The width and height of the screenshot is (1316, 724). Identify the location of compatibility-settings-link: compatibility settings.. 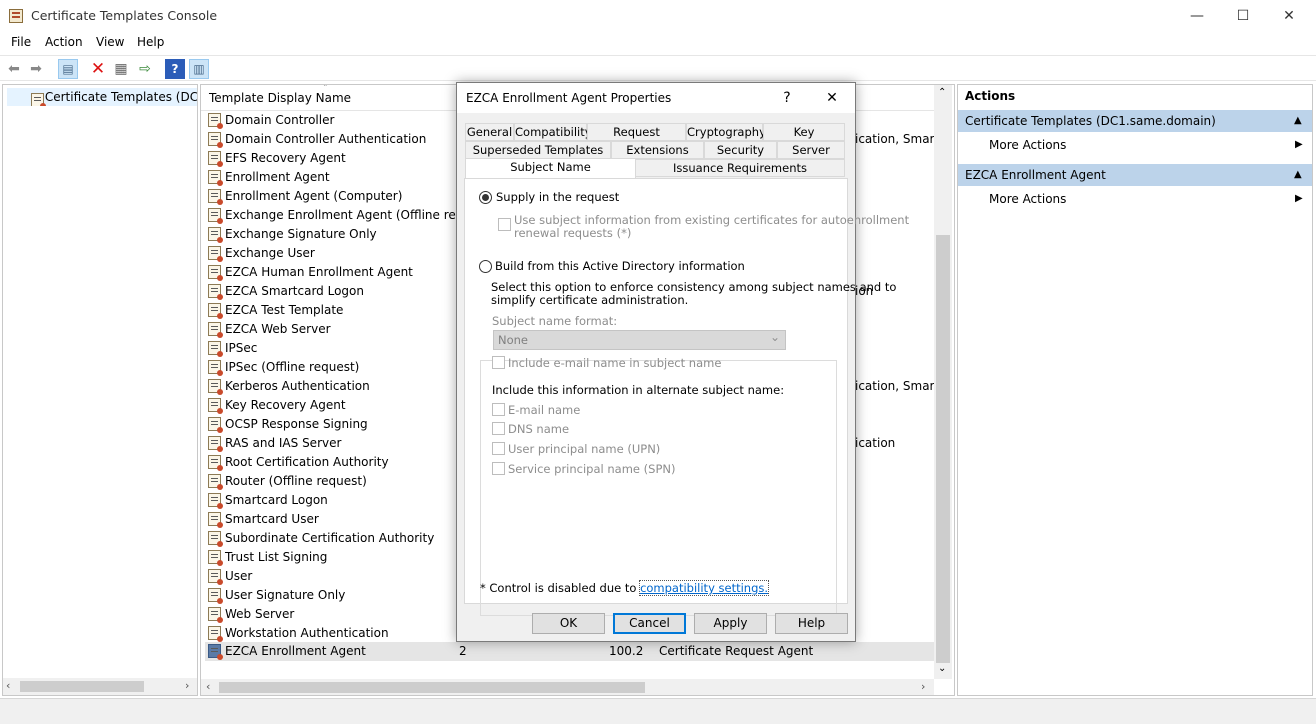
(704, 588).